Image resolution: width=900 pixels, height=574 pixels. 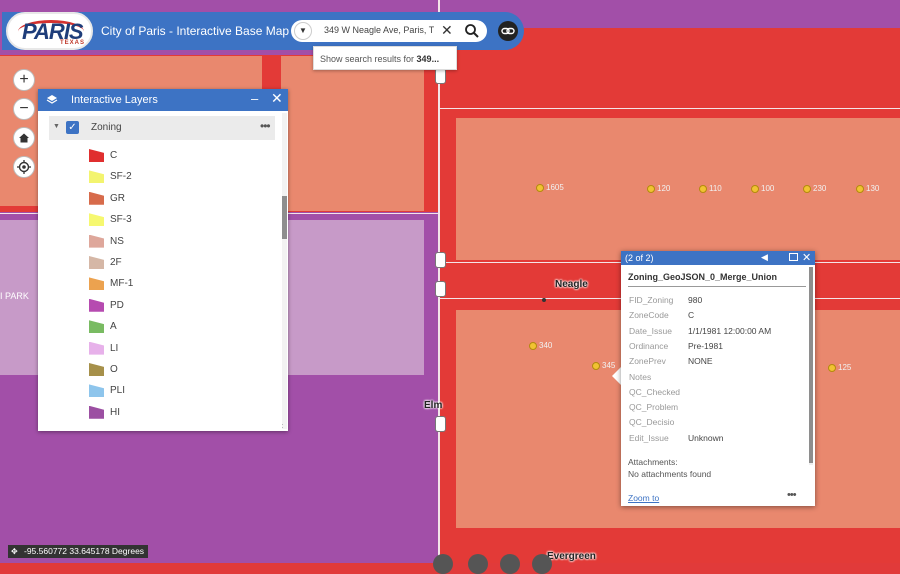 What do you see at coordinates (764, 257) in the screenshot?
I see `previous-icon: ◀` at bounding box center [764, 257].